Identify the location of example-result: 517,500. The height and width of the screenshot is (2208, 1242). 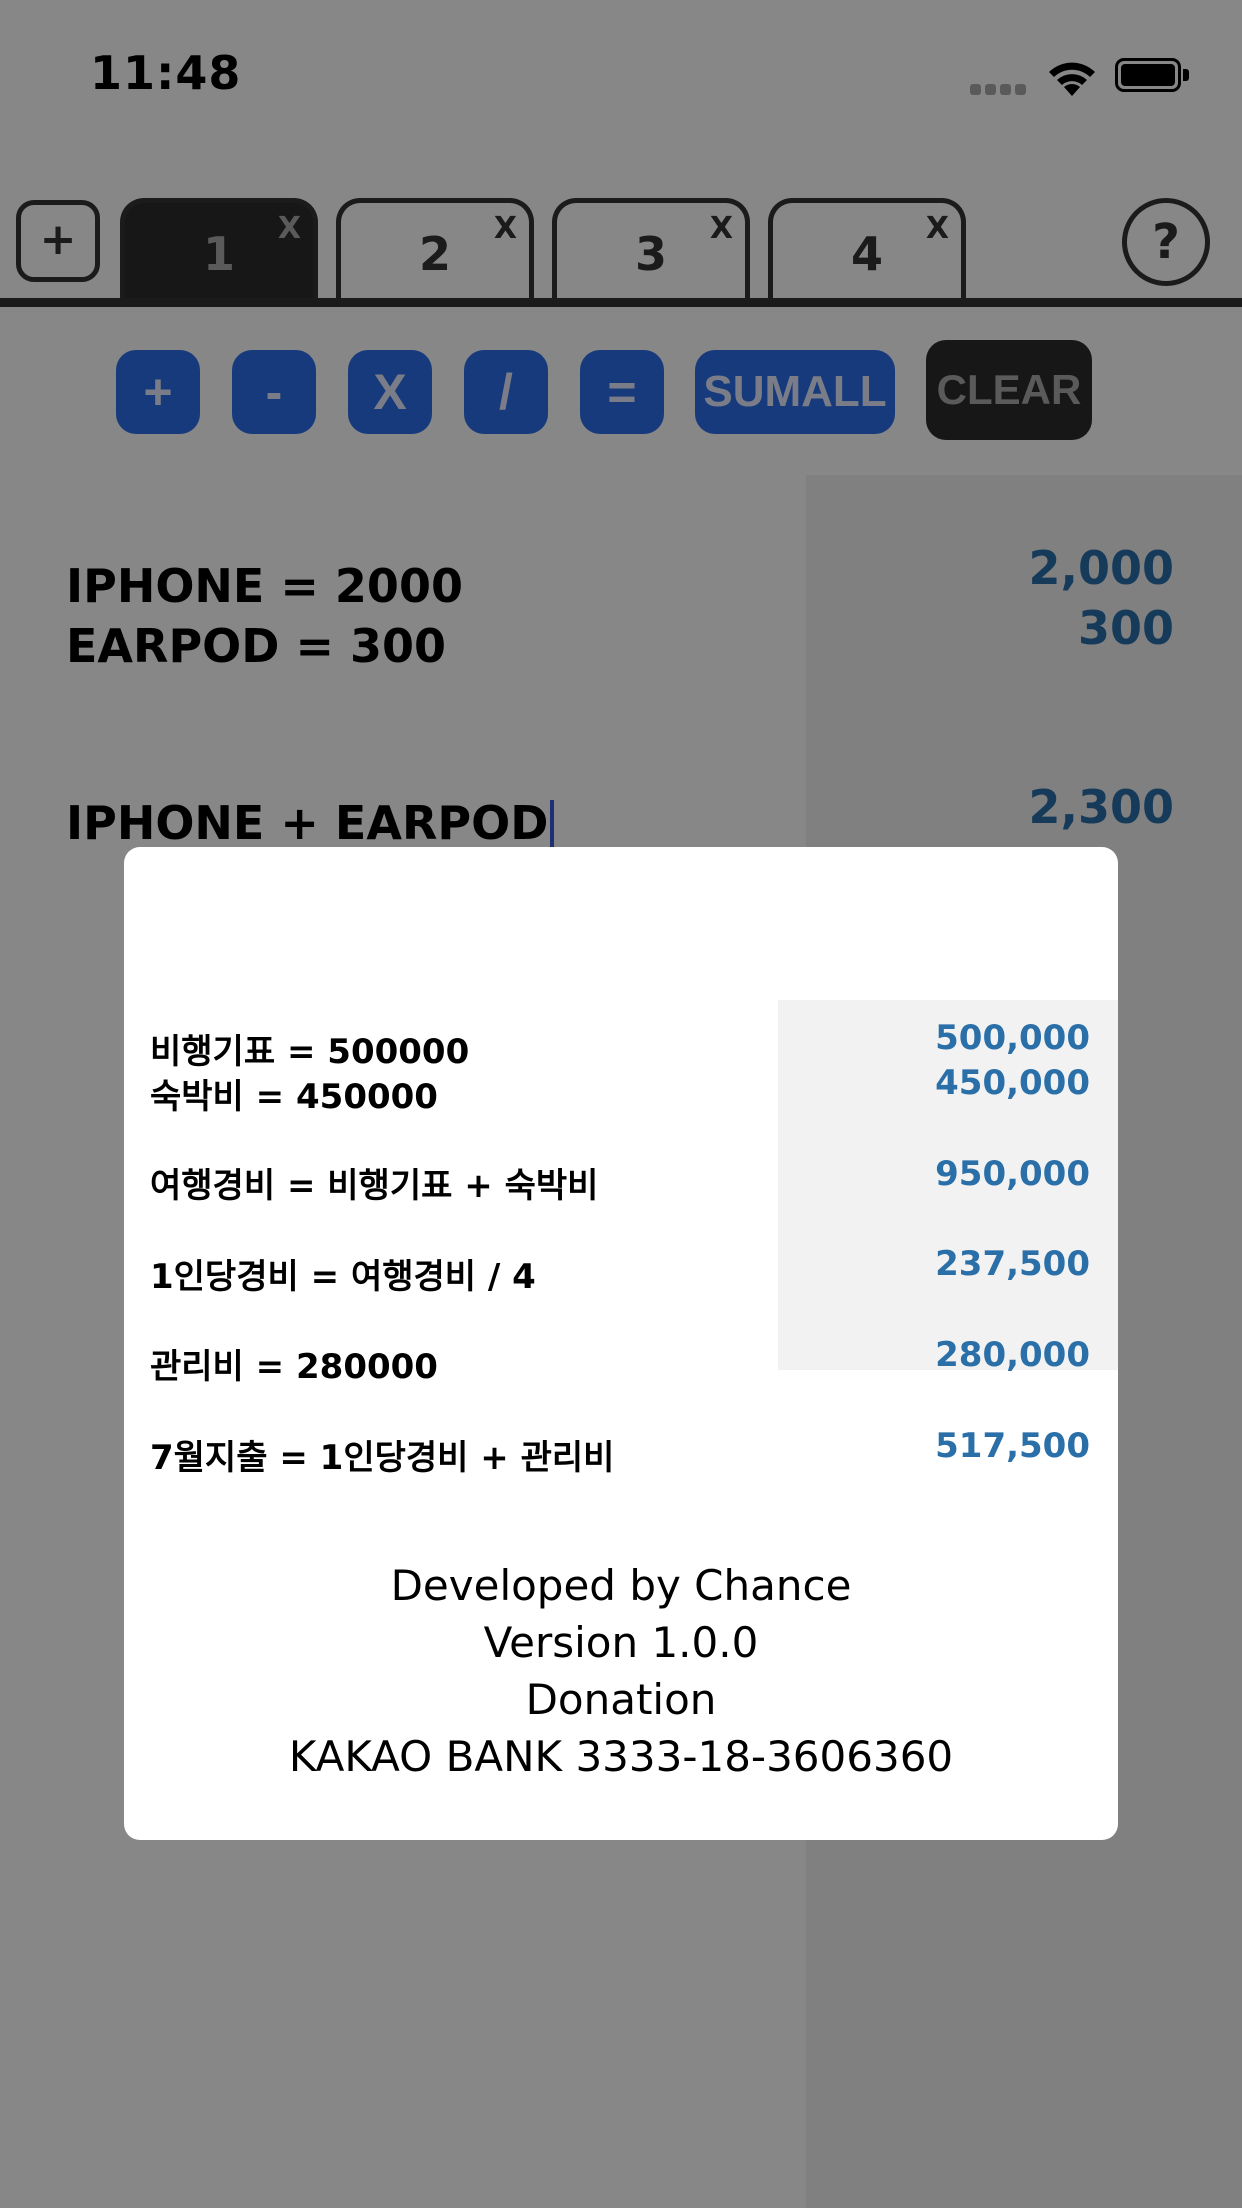
(1012, 1446).